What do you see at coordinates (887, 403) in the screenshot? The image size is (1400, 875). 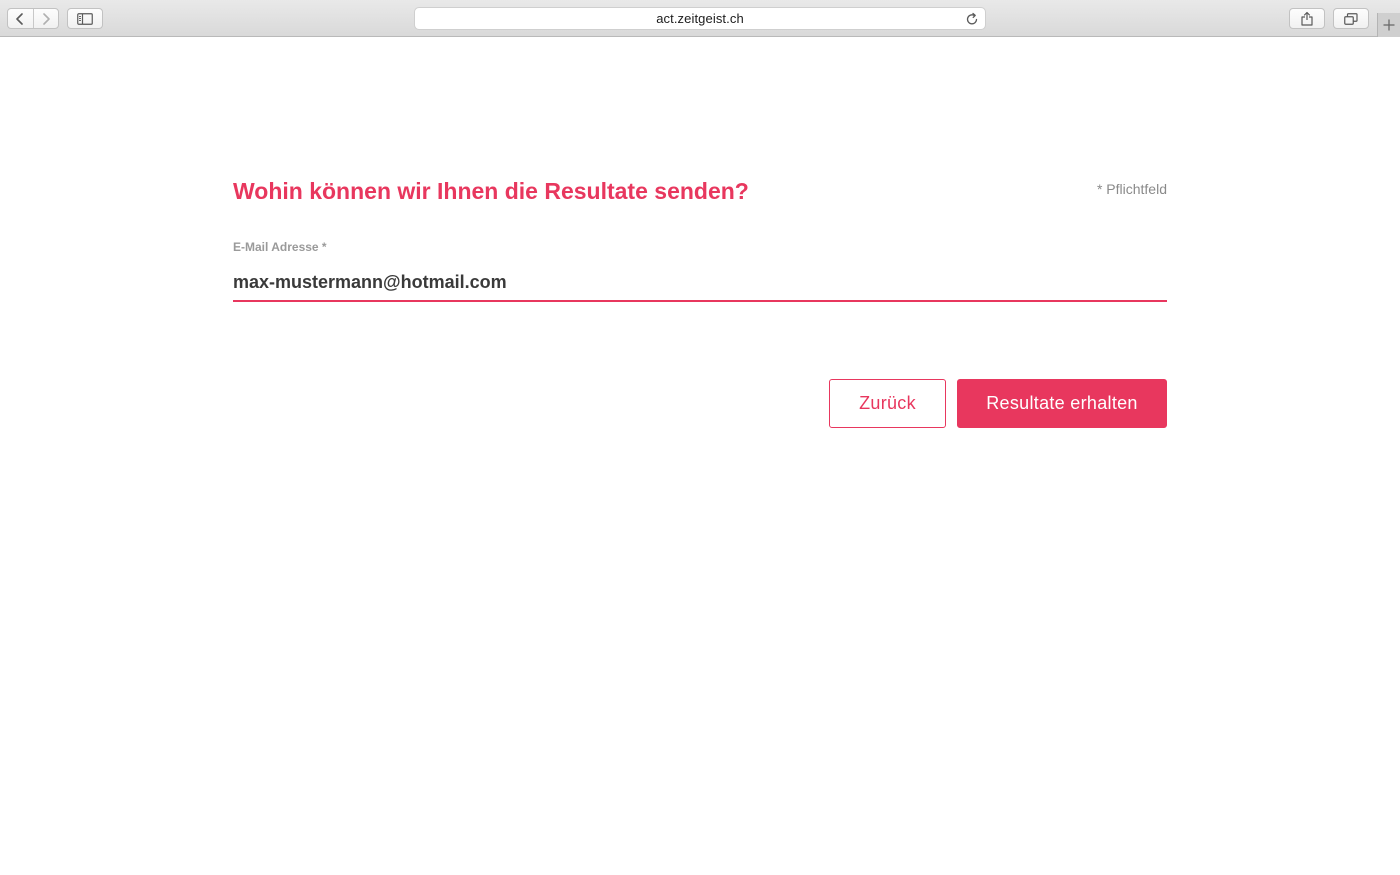 I see `back-button: Zurück` at bounding box center [887, 403].